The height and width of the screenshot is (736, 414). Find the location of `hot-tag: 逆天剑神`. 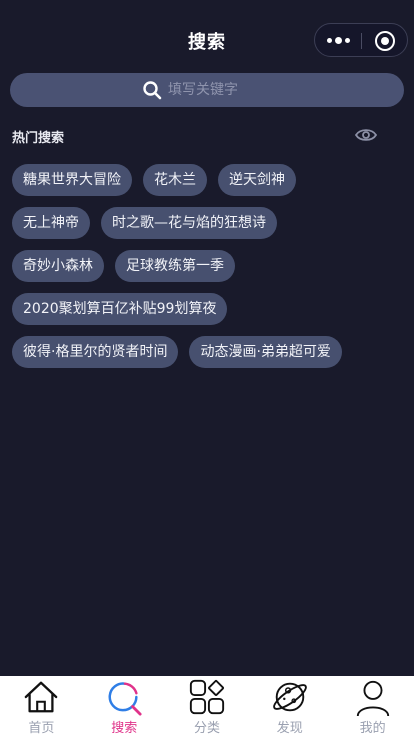

hot-tag: 逆天剑神 is located at coordinates (257, 180).